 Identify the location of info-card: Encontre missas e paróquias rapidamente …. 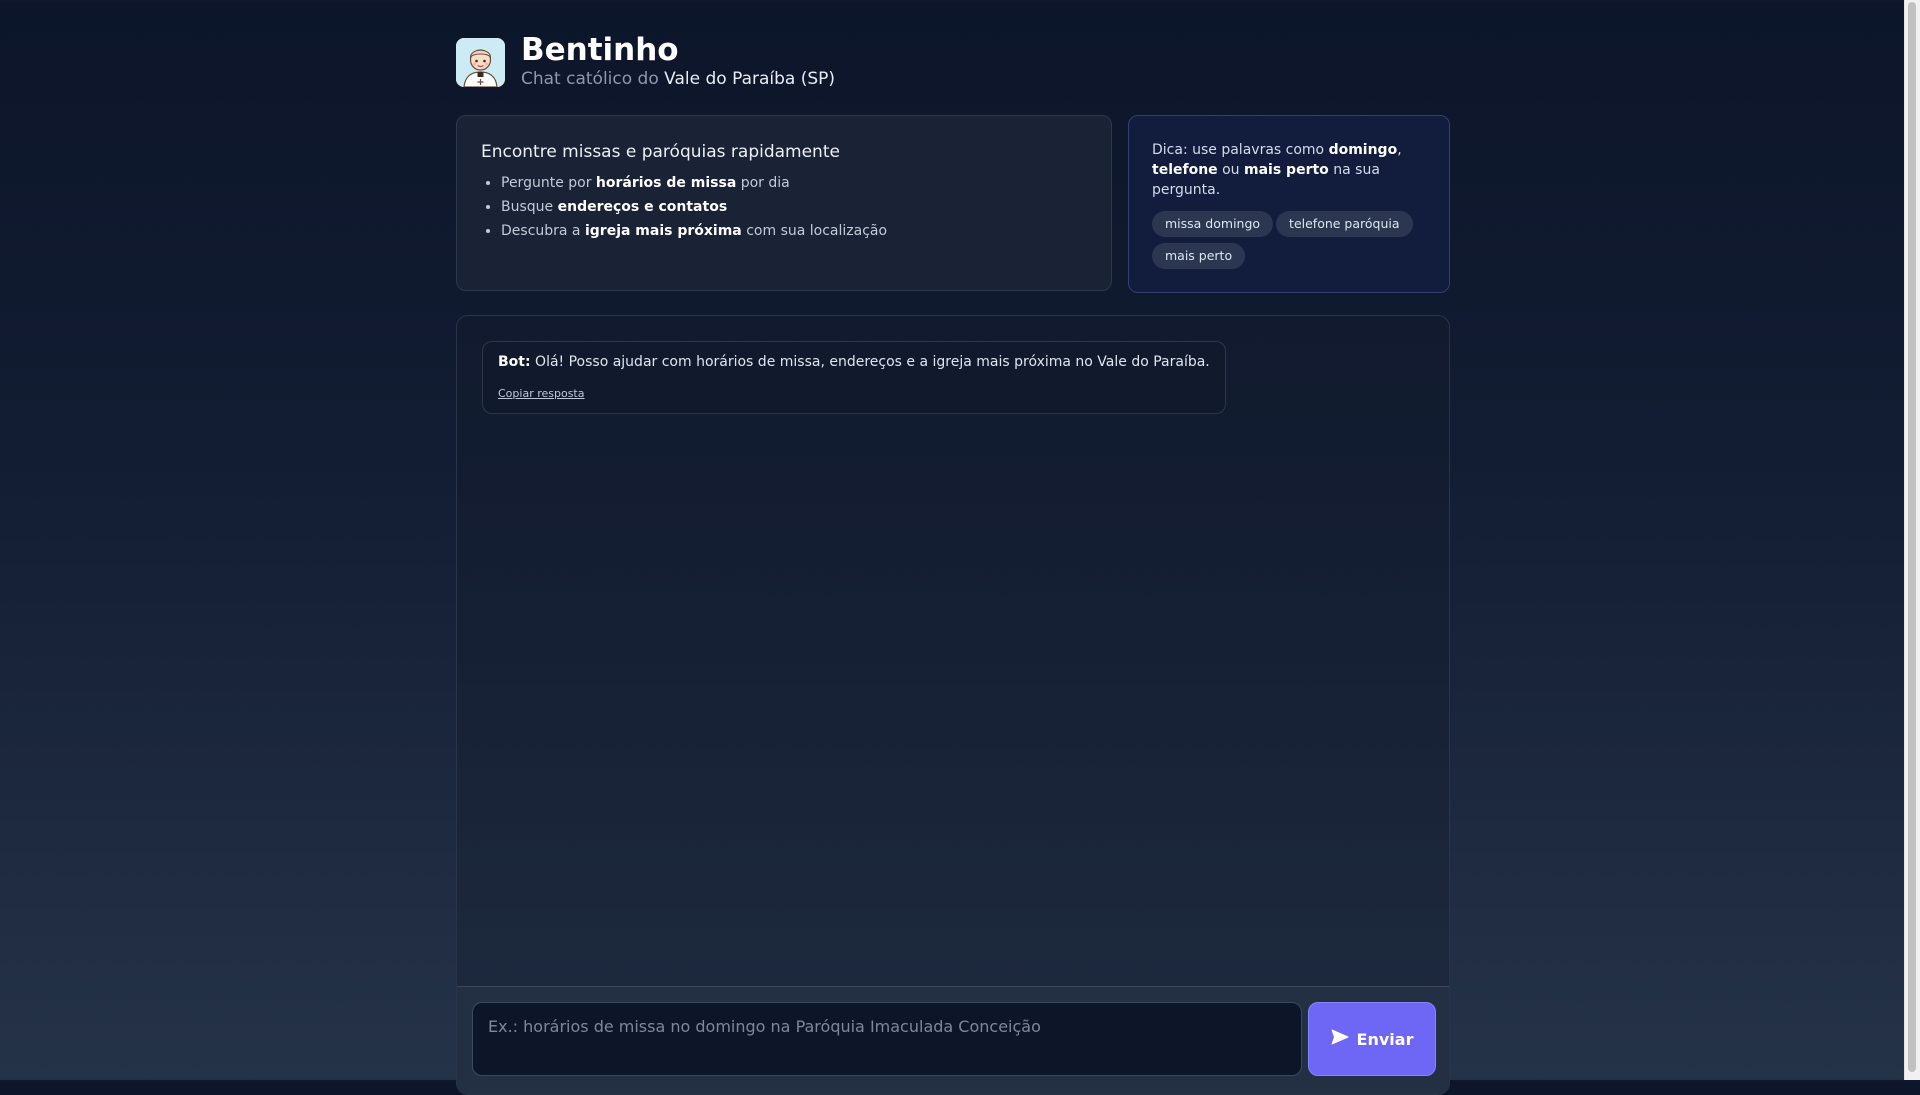
(784, 203).